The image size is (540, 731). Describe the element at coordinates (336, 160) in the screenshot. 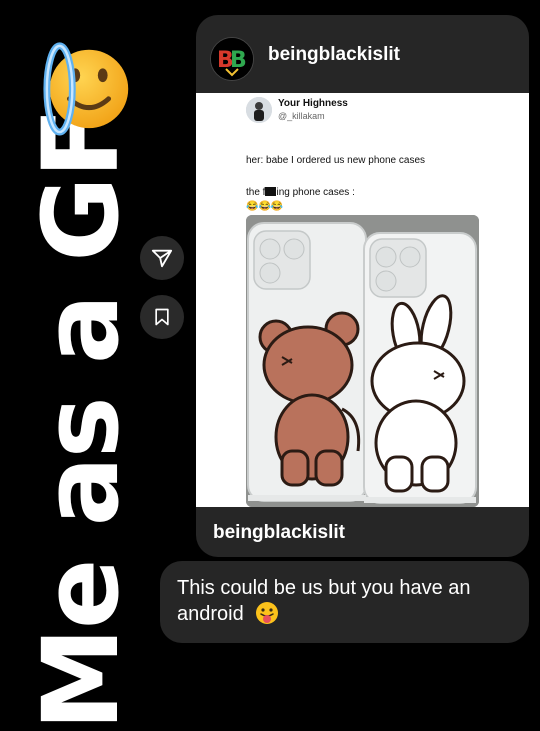

I see `tweet-text-line-1: her: babe I ordered us new phone cases` at that location.